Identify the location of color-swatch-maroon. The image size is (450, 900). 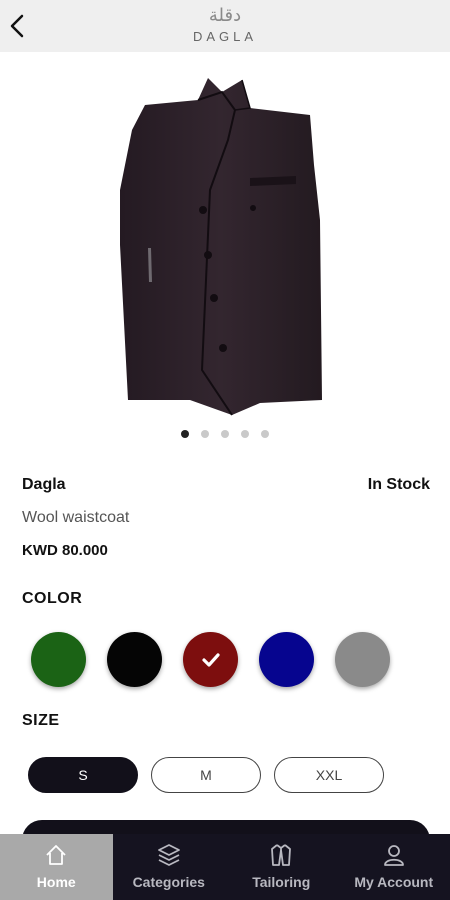
(210, 659).